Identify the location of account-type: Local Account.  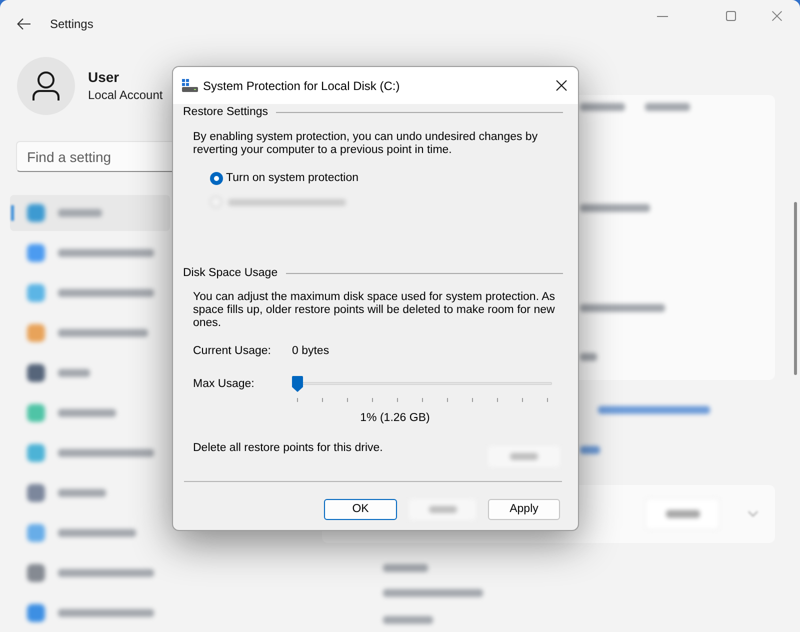
(125, 95).